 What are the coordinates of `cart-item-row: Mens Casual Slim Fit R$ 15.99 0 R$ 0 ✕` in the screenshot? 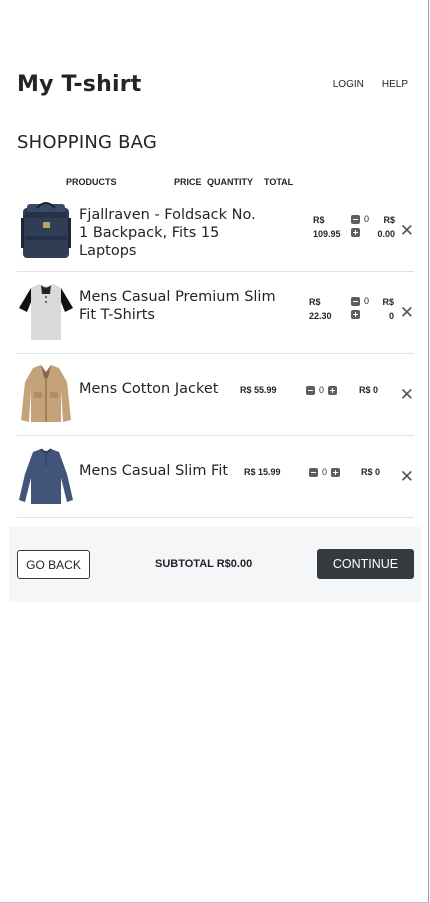 It's located at (215, 477).